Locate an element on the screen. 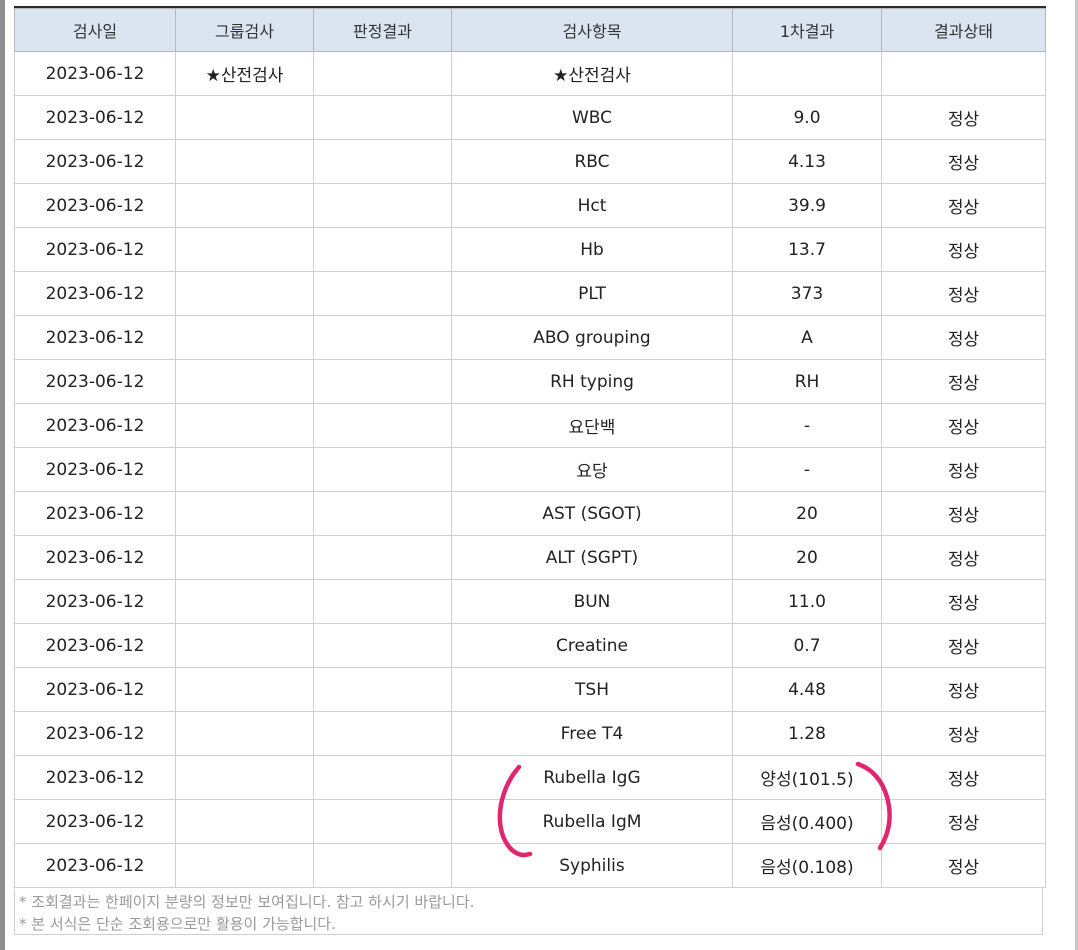  footer-note-2: * 본 서식은 단순 조회용으로만 활용이 가능합니다. is located at coordinates (177, 924).